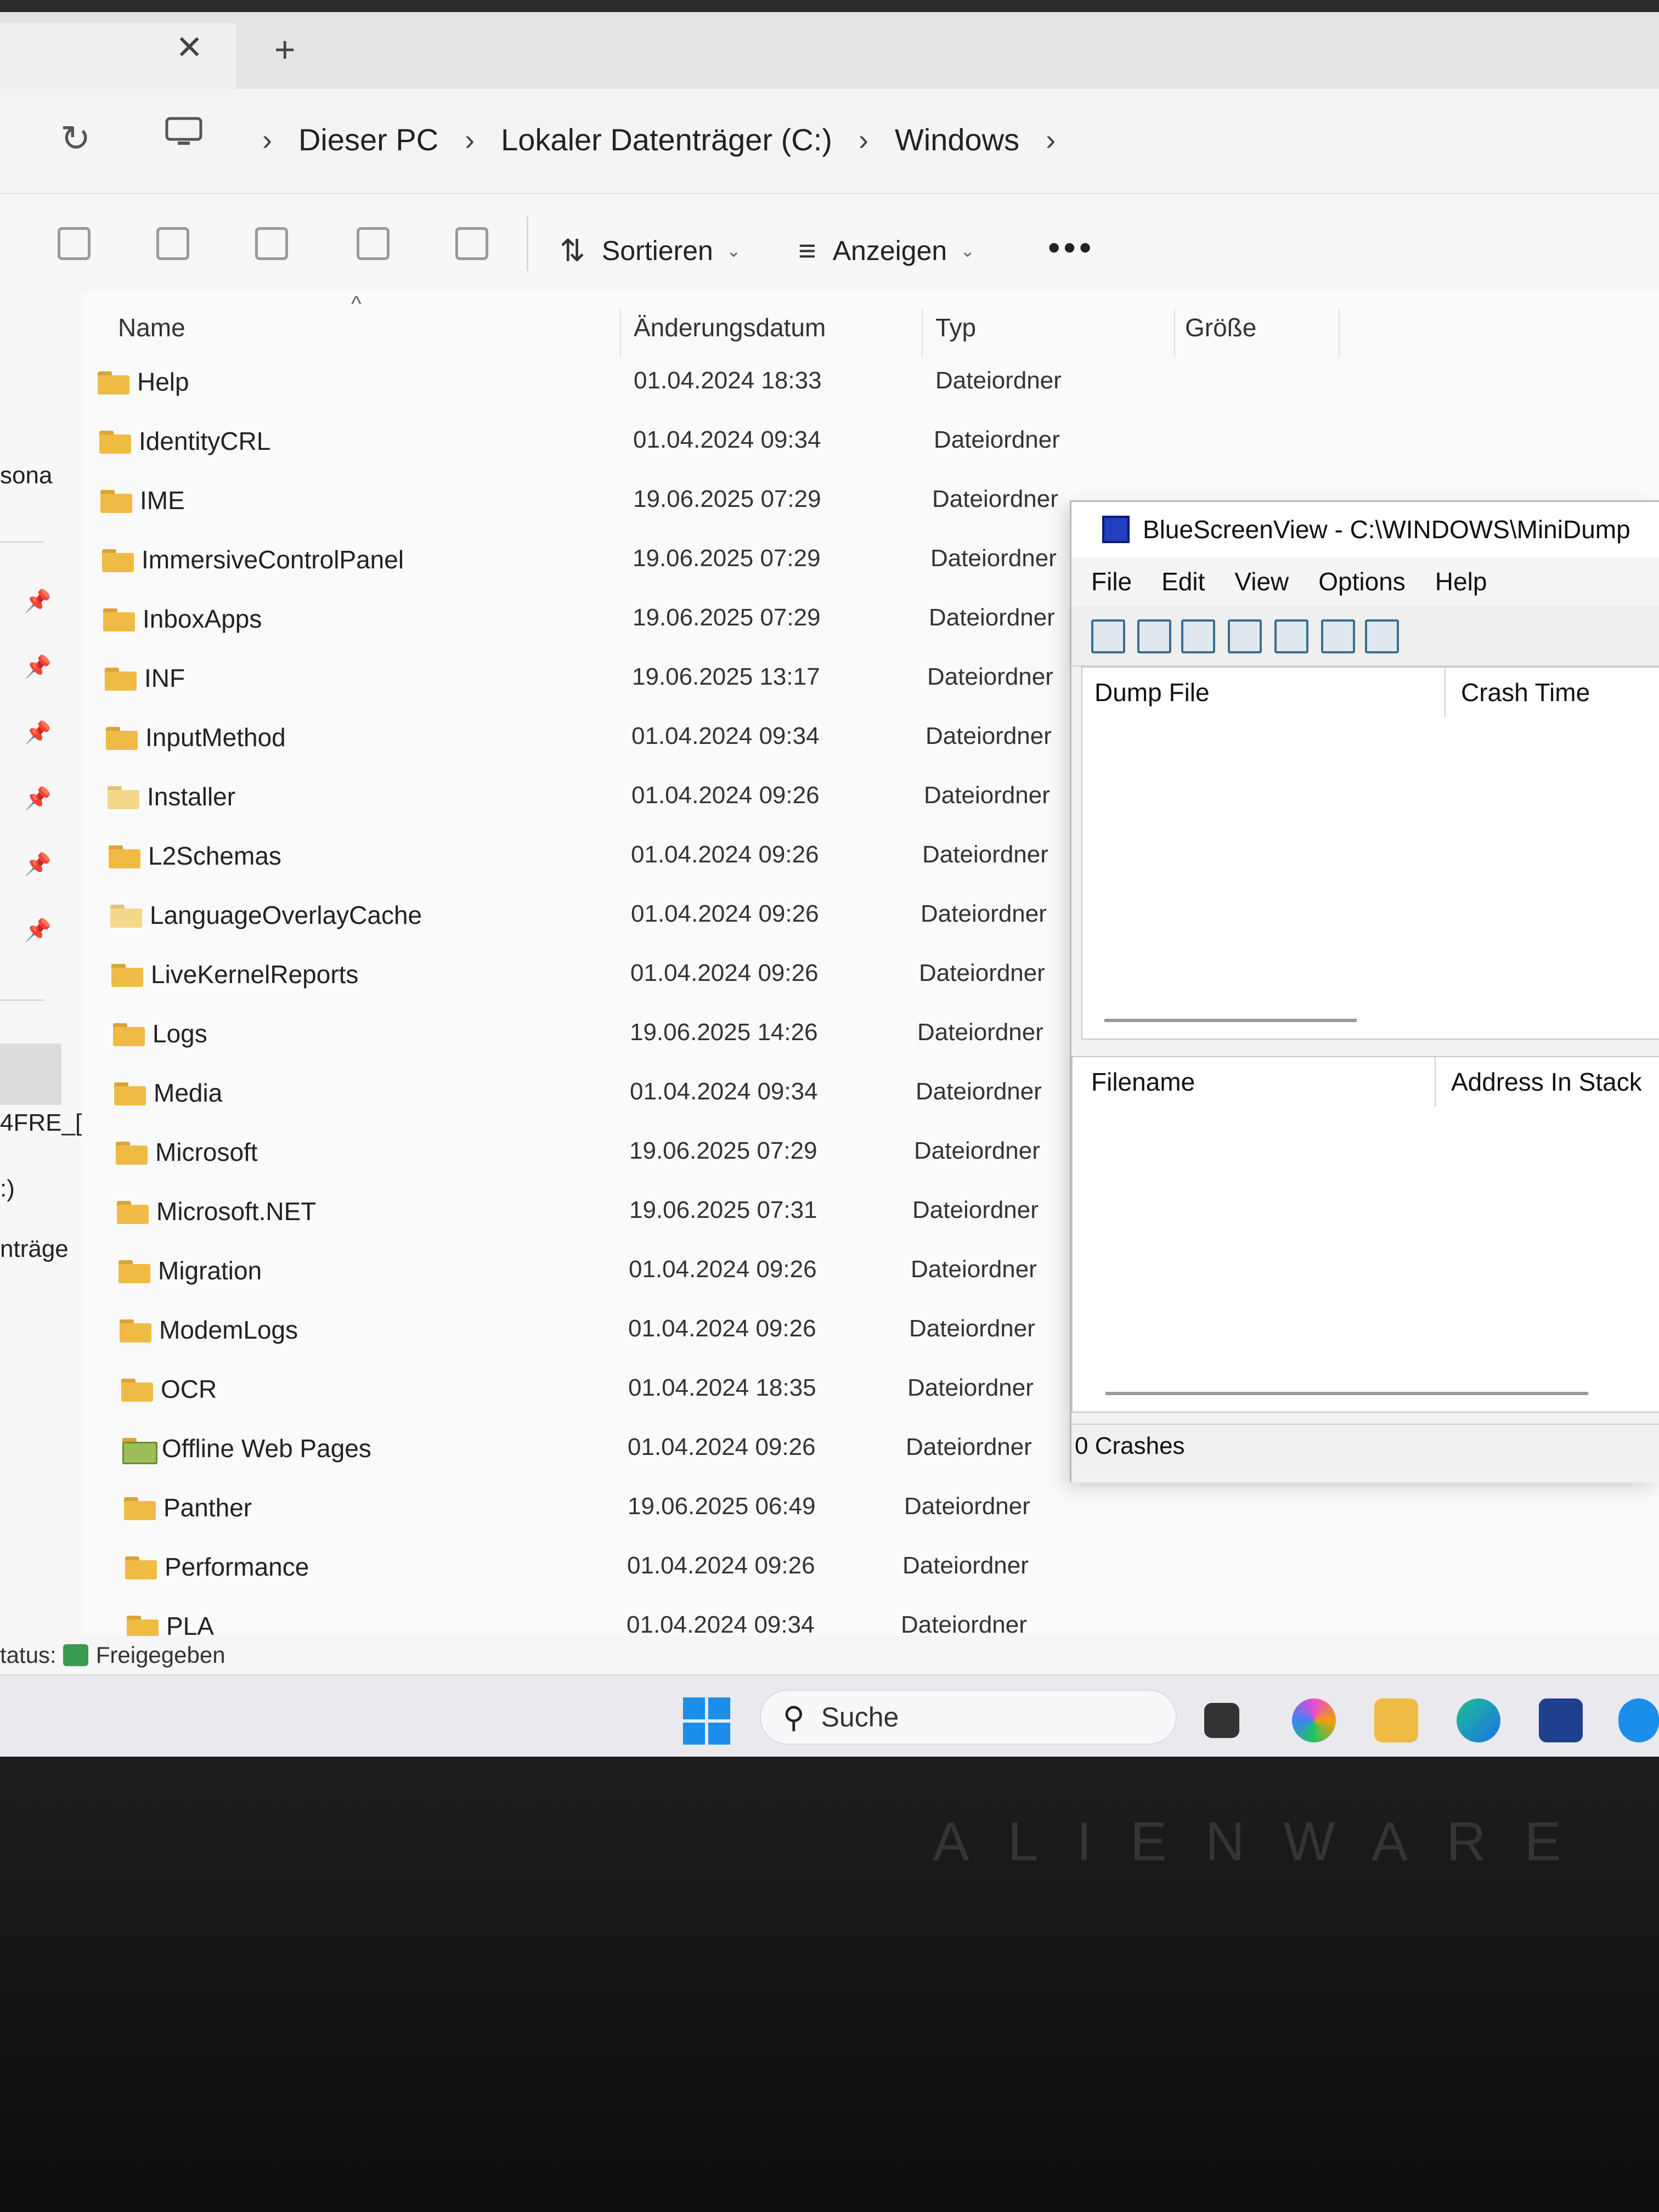  What do you see at coordinates (631, 1093) in the screenshot?
I see `table-row: Media 01.04.2024 09:34 Dateiordner` at bounding box center [631, 1093].